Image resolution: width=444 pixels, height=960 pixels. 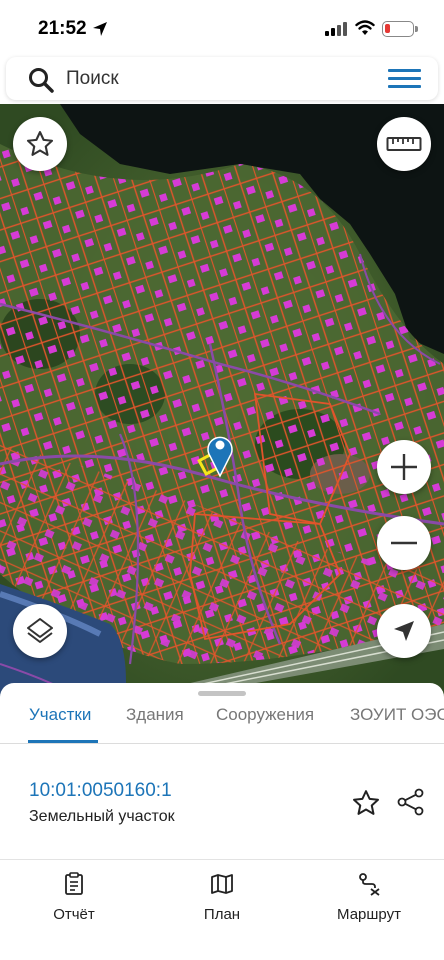 I want to click on nav-route-label: Маршрут, so click(x=369, y=914).